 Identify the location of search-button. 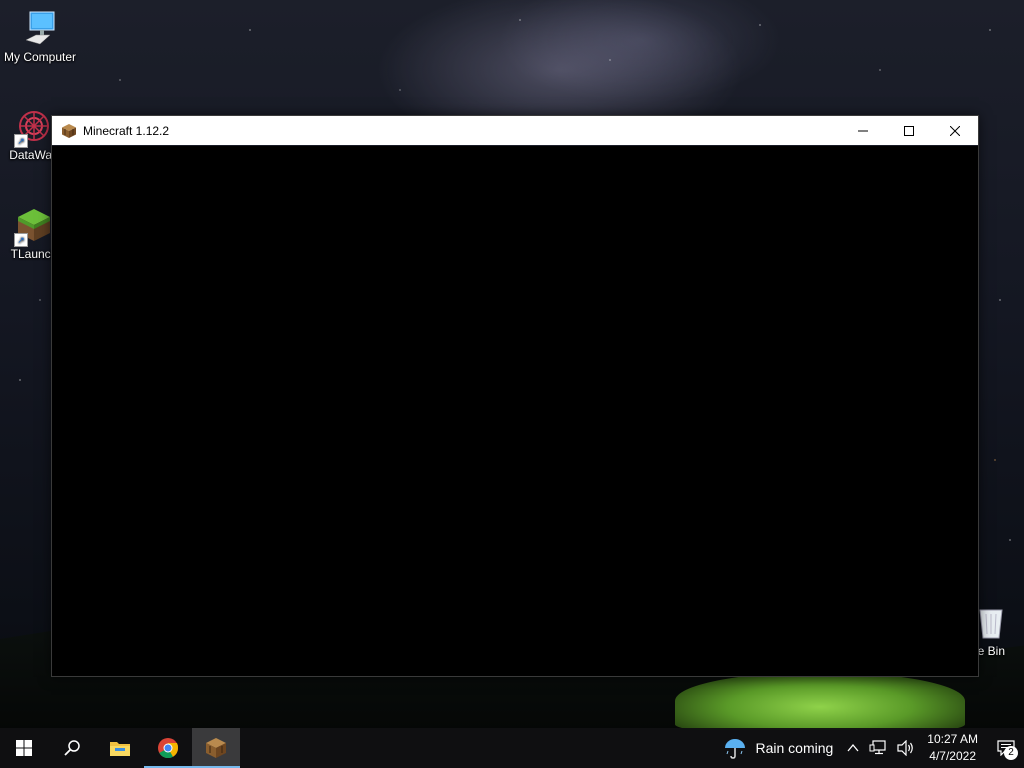
(72, 748).